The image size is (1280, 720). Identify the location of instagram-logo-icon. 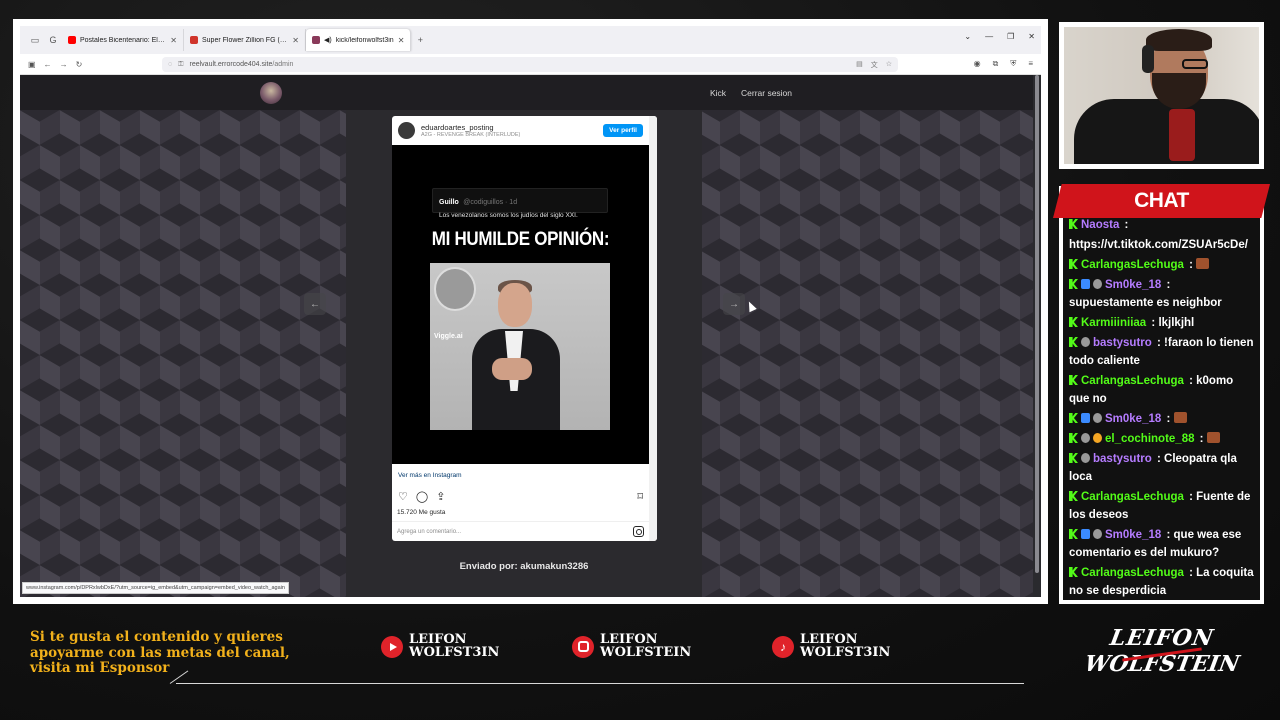
(638, 531).